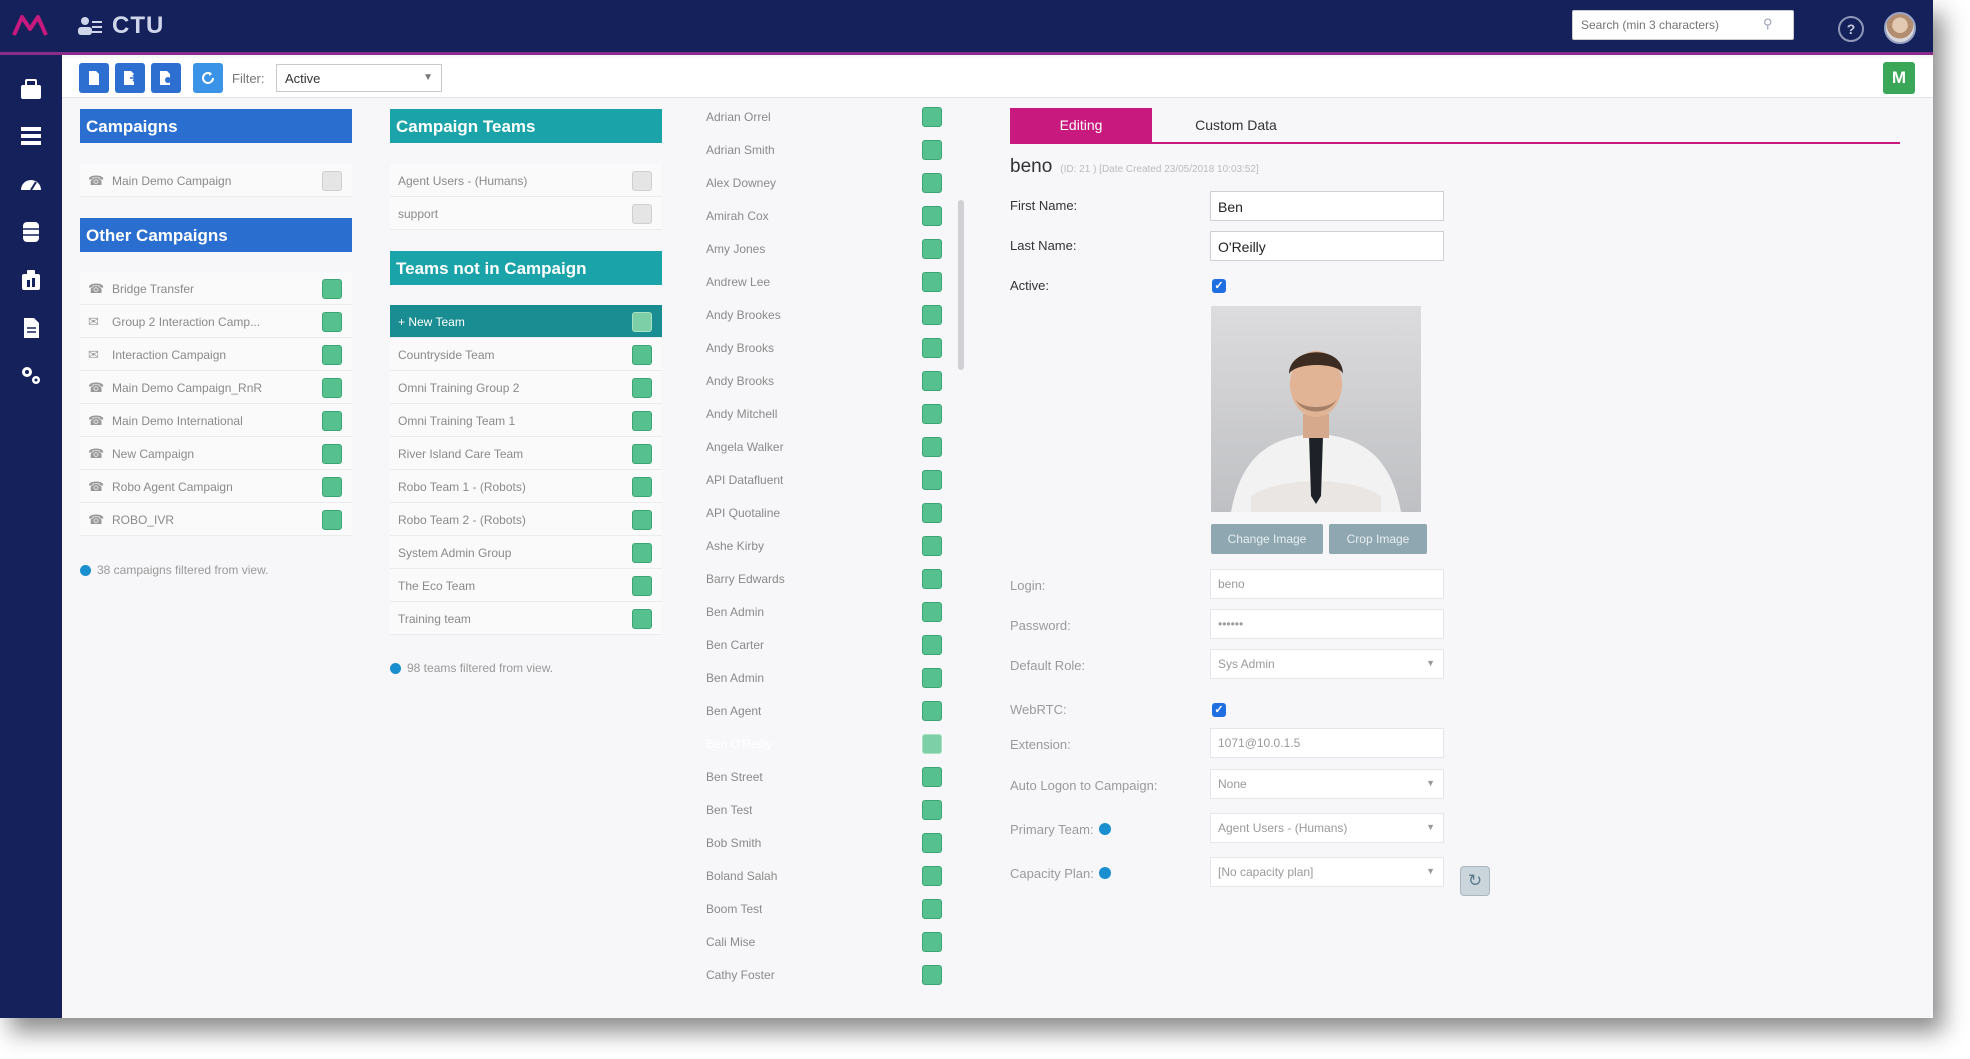 This screenshot has width=1970, height=1059. I want to click on nav-document-icon, so click(31, 328).